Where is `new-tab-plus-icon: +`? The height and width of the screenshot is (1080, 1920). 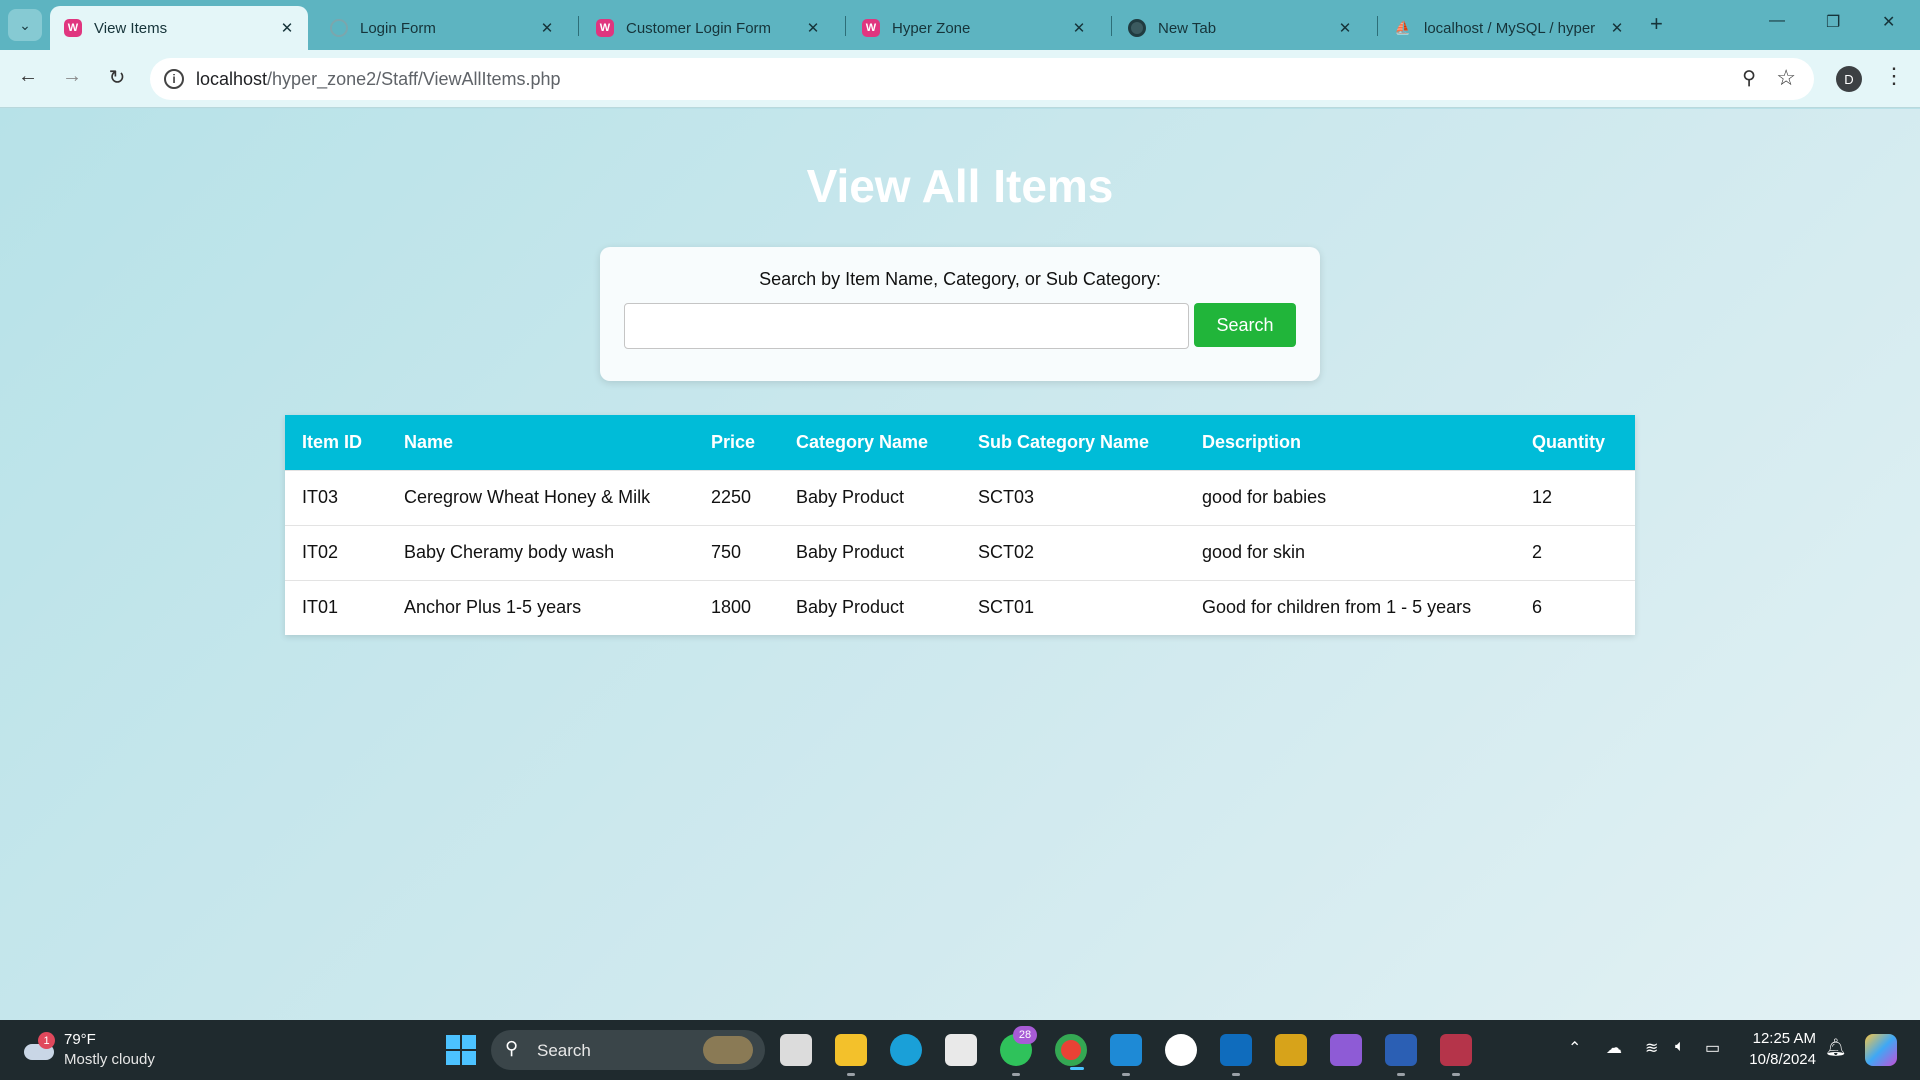
new-tab-plus-icon: + is located at coordinates (1656, 24).